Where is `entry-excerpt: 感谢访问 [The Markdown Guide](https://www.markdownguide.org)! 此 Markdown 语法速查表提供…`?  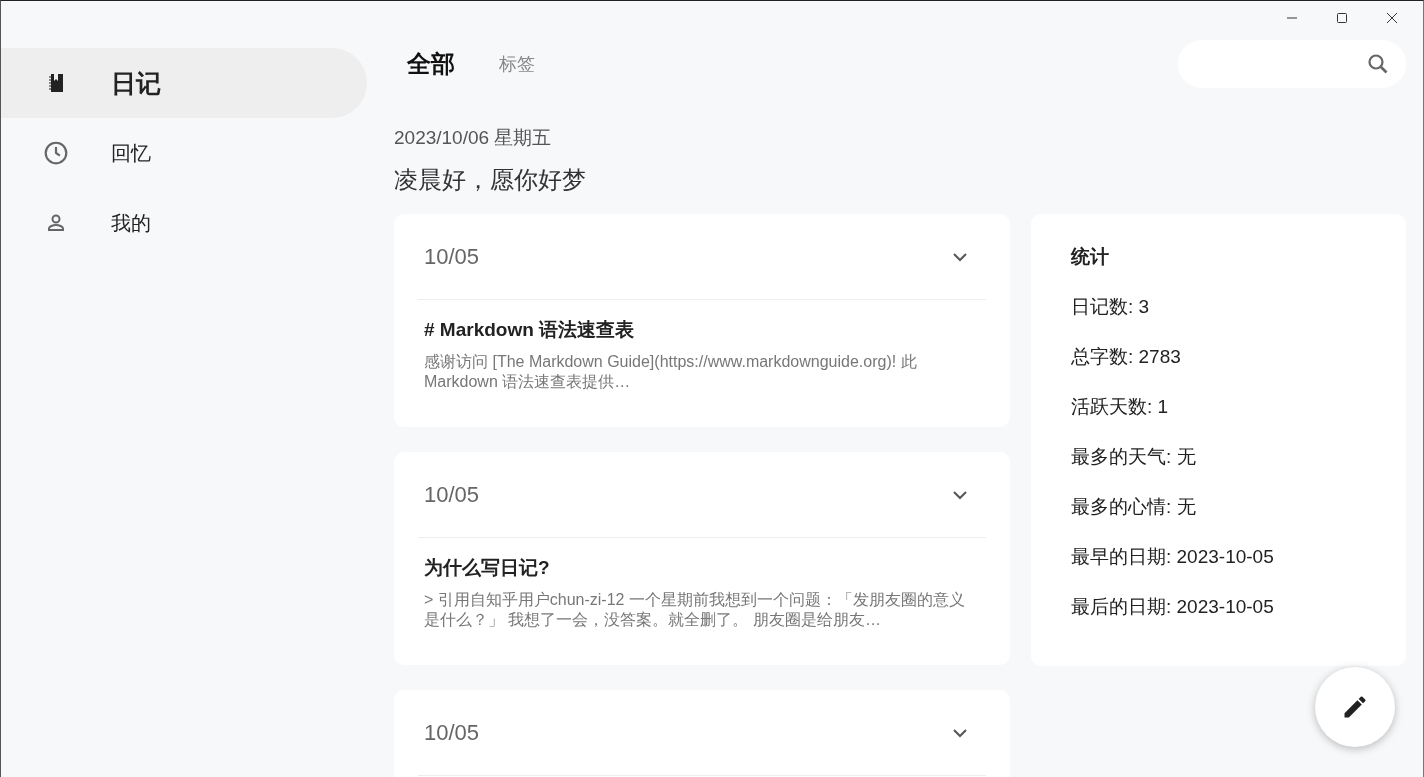 entry-excerpt: 感谢访问 [The Markdown Guide](https://www.markdownguide.org)! 此 Markdown 语法速查表提供… is located at coordinates (671, 372).